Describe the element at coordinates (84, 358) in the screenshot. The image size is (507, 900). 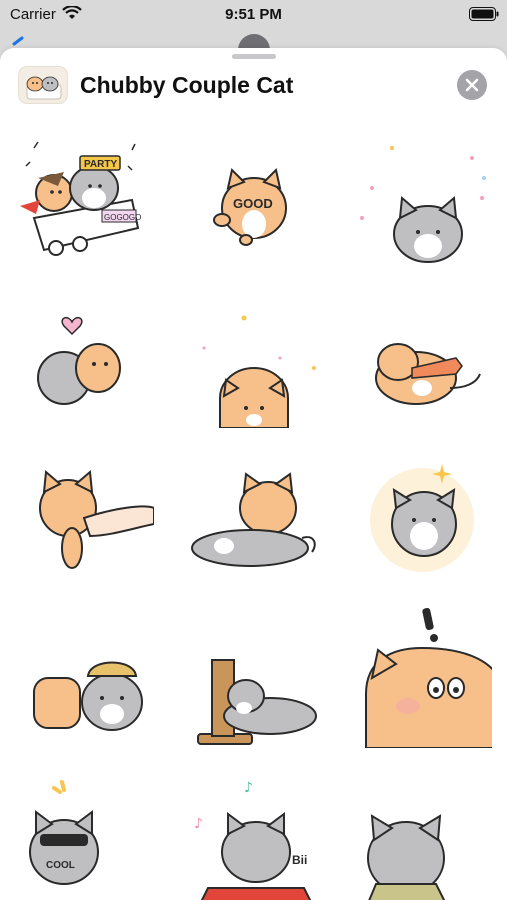
I see `sticker-hug-heart` at that location.